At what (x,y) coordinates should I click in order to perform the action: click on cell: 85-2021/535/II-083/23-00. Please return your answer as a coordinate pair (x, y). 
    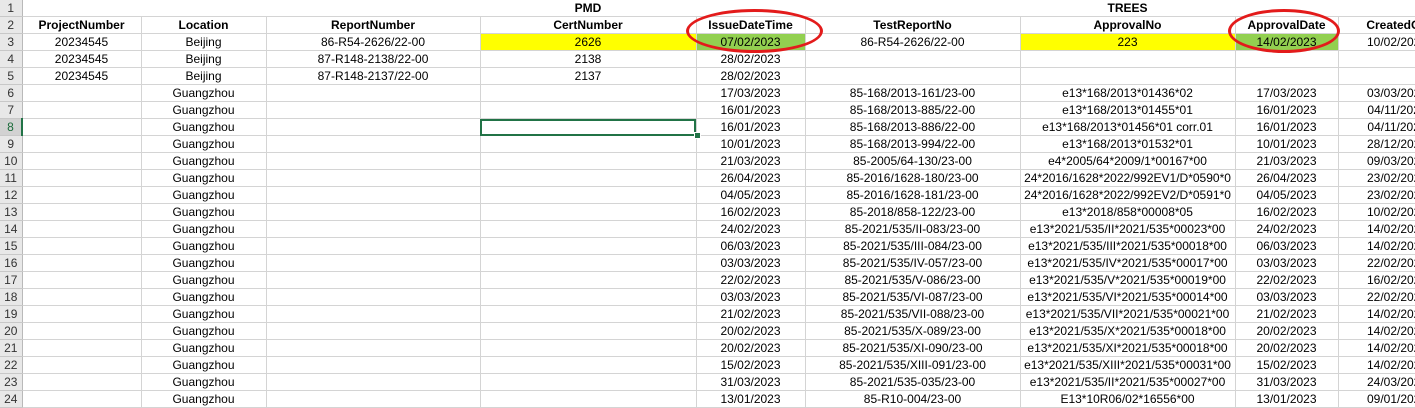
    Looking at the image, I should click on (913, 229).